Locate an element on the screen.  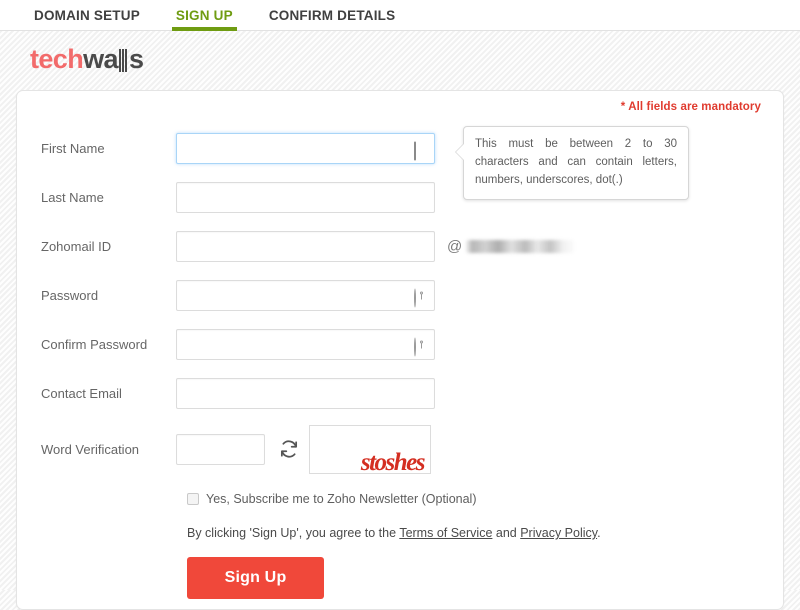
top-navigation-bar: DOMAIN SETUP SIGN UP CONFIRM DETAILS is located at coordinates (400, 15).